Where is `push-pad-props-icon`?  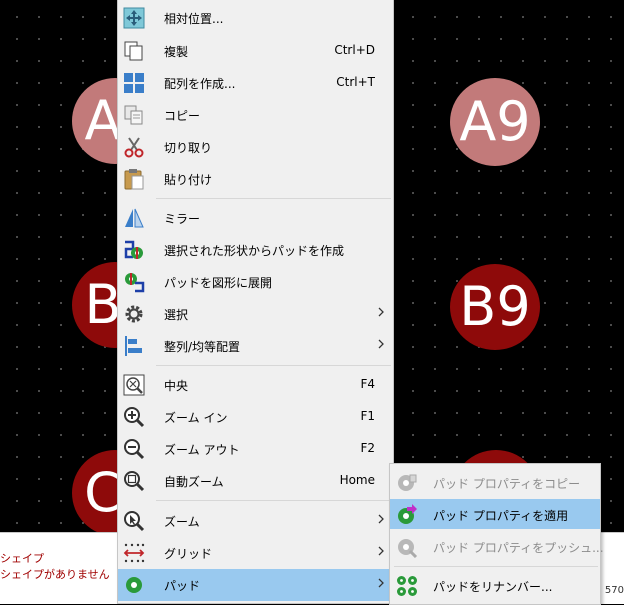
push-pad-props-icon is located at coordinates (408, 548).